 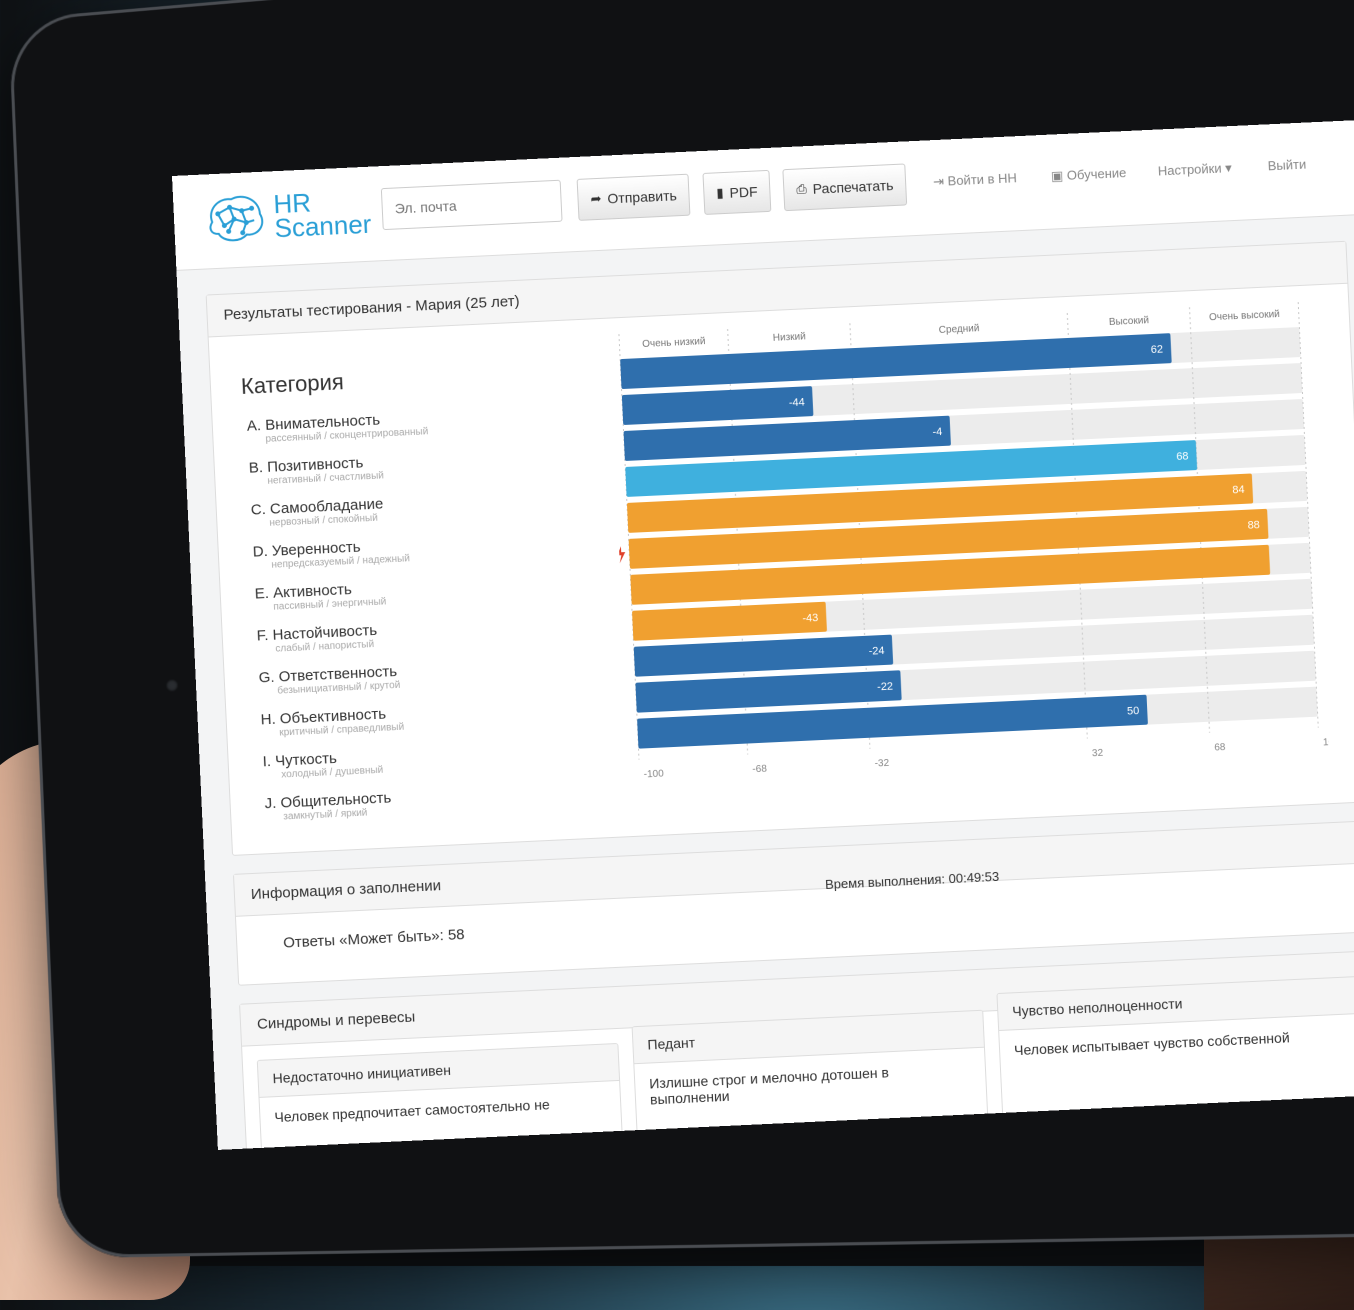 I want to click on logo-text-scanner: Scanner, so click(x=323, y=226).